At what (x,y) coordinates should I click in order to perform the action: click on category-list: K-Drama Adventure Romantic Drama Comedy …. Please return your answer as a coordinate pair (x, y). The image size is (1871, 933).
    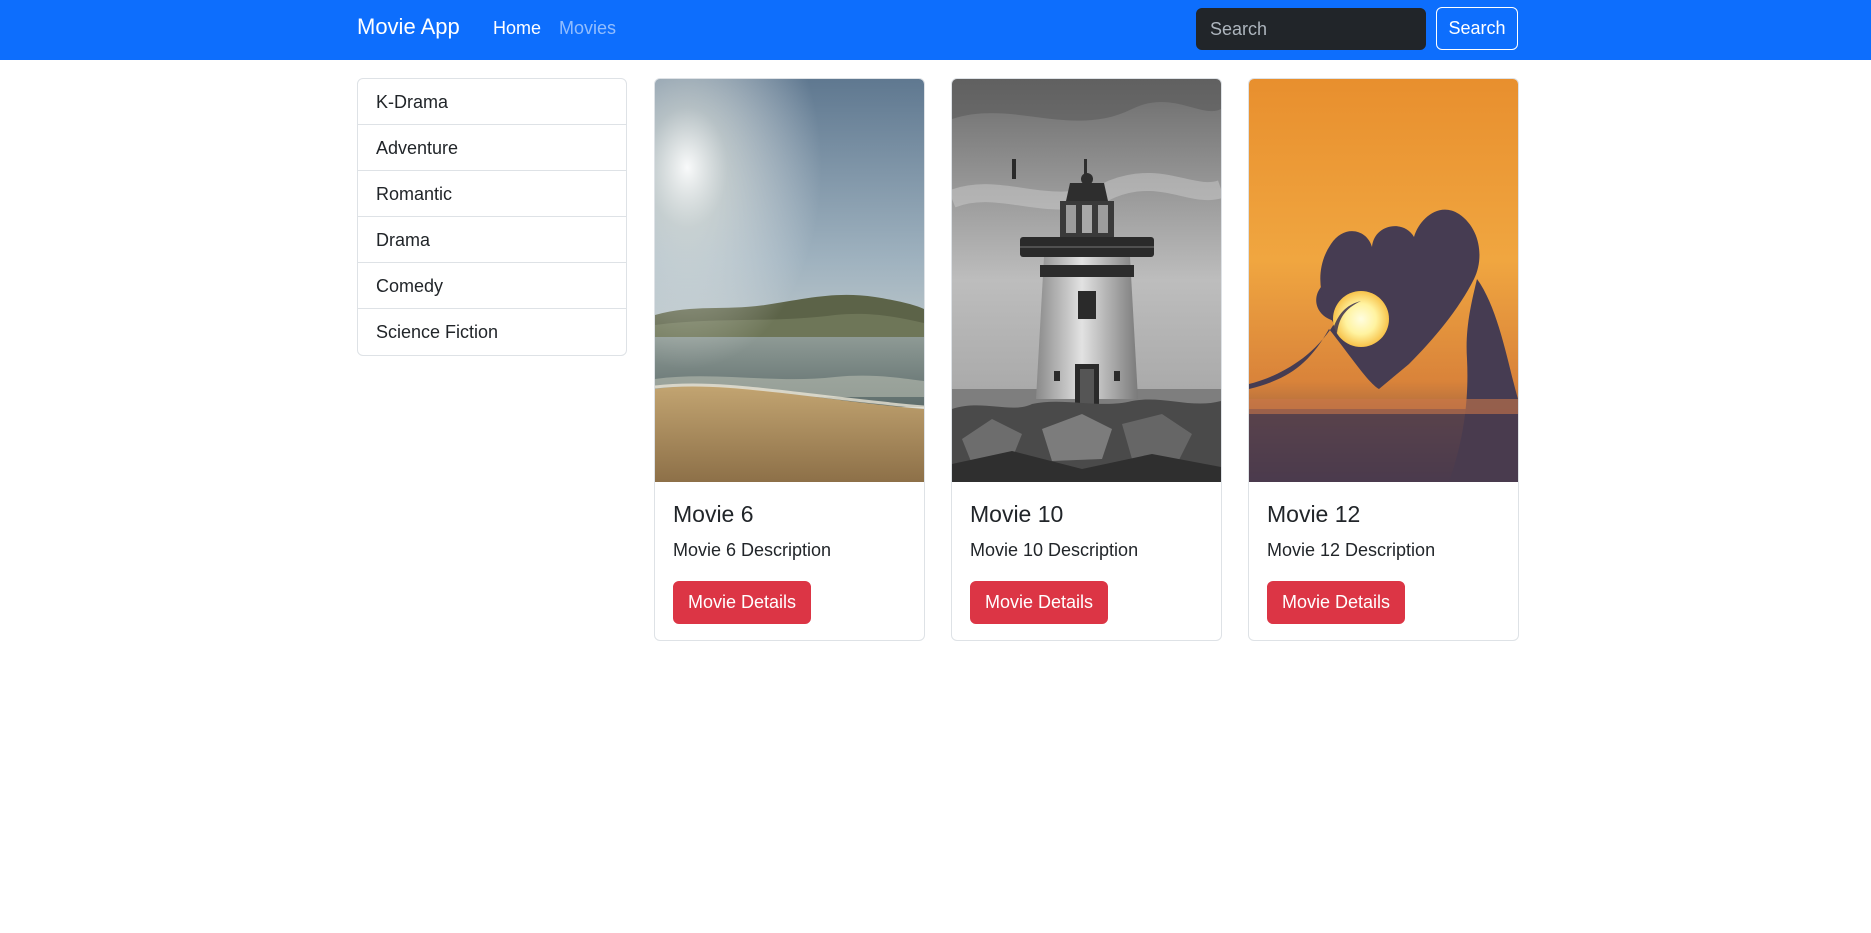
    Looking at the image, I should click on (492, 217).